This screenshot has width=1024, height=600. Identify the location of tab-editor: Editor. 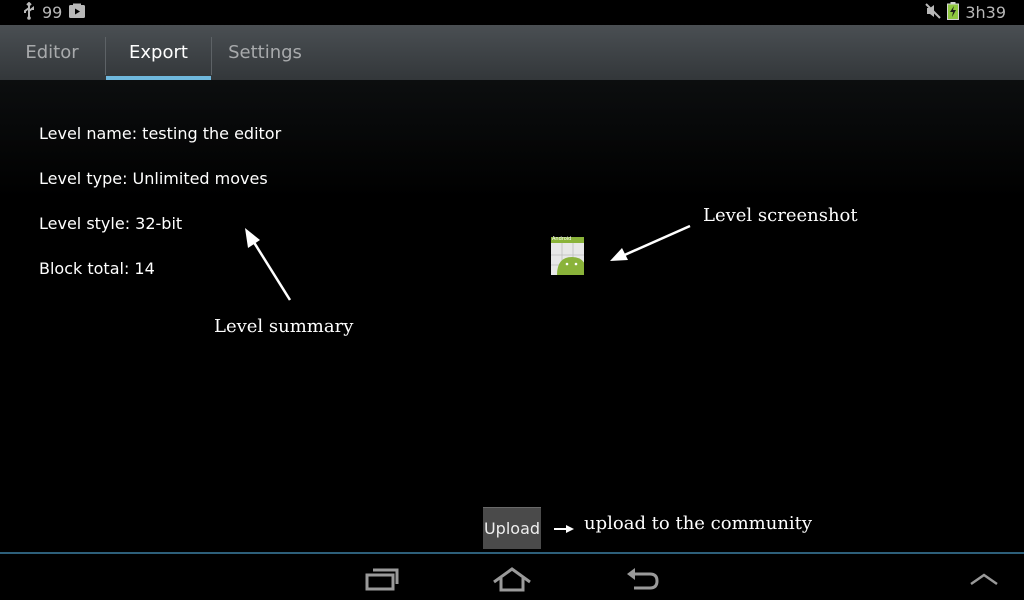
(52, 52).